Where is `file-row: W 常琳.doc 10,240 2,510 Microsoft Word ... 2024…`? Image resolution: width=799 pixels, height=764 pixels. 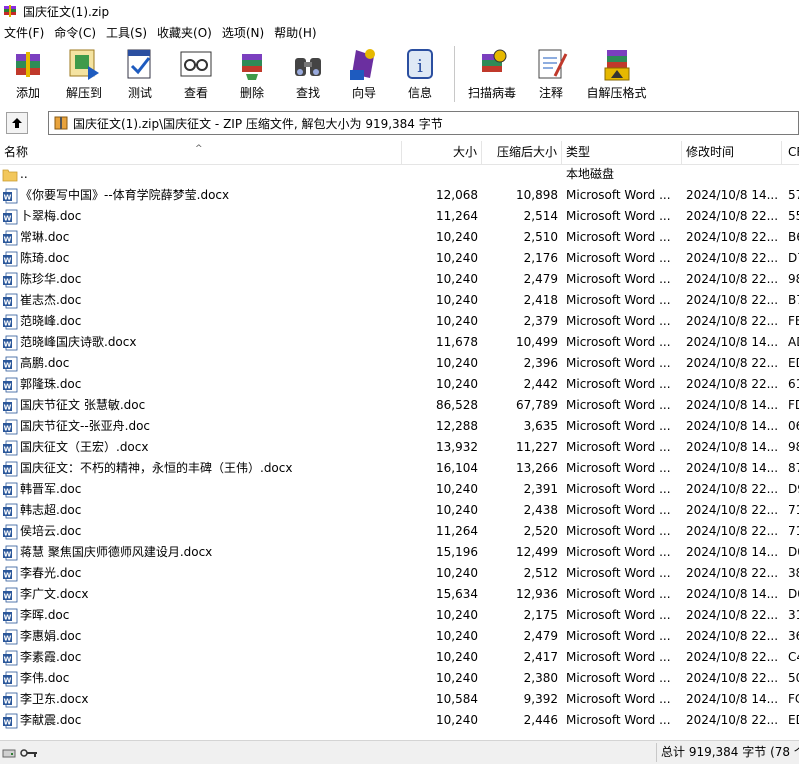
file-row: W 常琳.doc 10,240 2,510 Microsoft Word ... 2024… is located at coordinates (399, 237).